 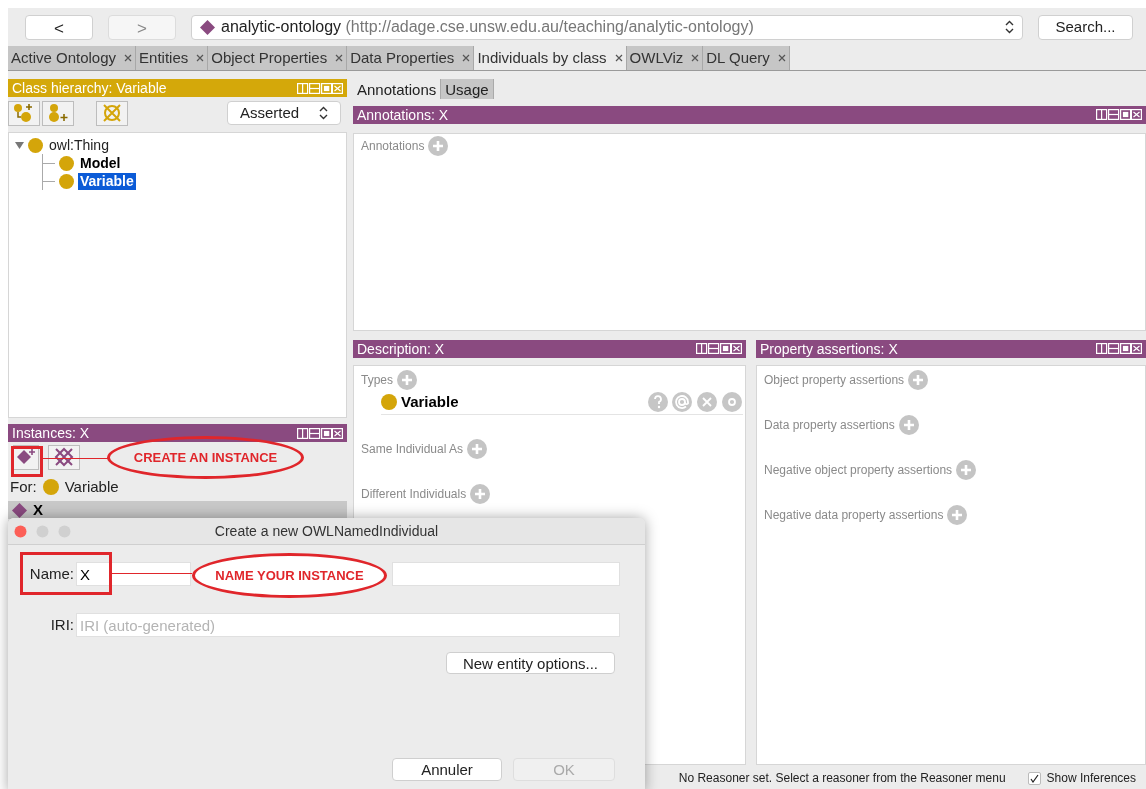 I want to click on section-label: Object property assertions, so click(x=834, y=380).